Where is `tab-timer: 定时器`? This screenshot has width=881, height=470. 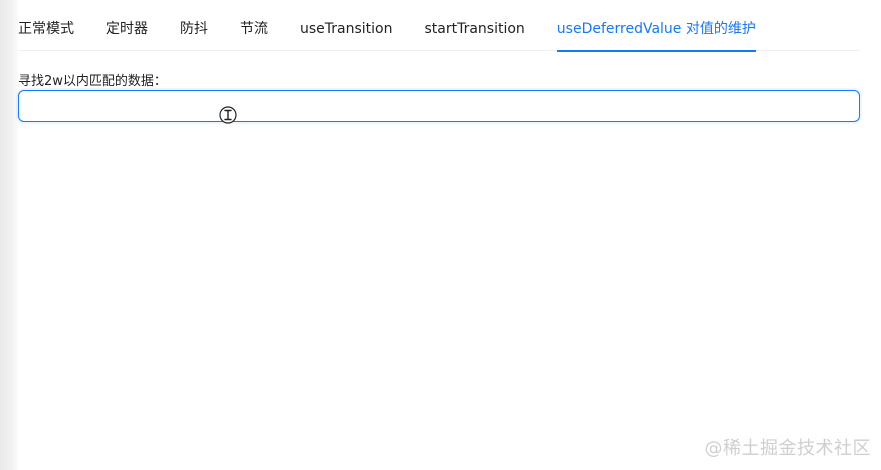
tab-timer: 定时器 is located at coordinates (127, 25).